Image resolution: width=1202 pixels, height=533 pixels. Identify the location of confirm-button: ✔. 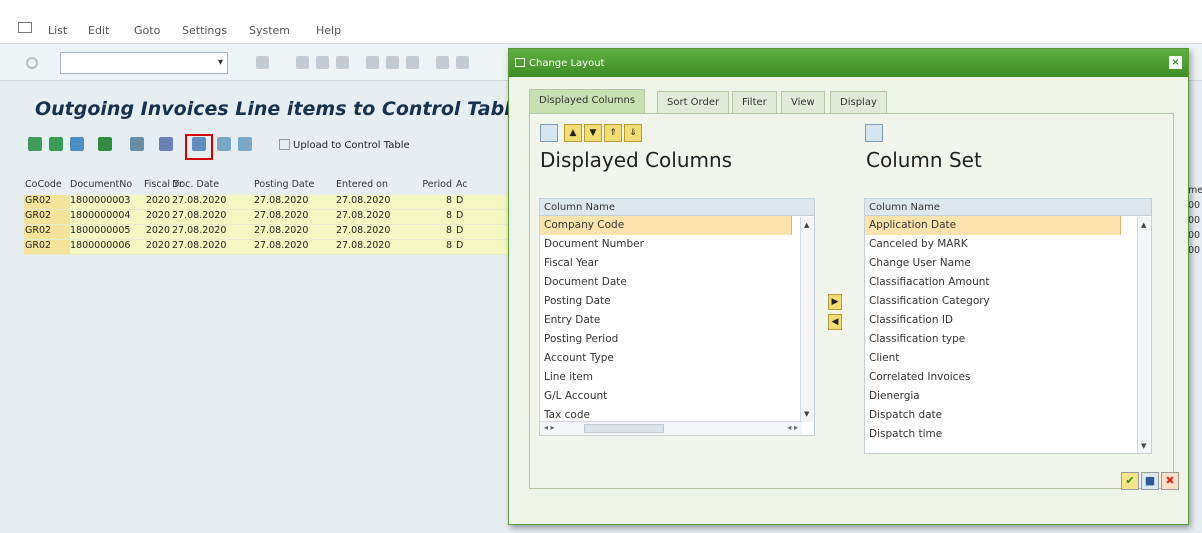
(1130, 481).